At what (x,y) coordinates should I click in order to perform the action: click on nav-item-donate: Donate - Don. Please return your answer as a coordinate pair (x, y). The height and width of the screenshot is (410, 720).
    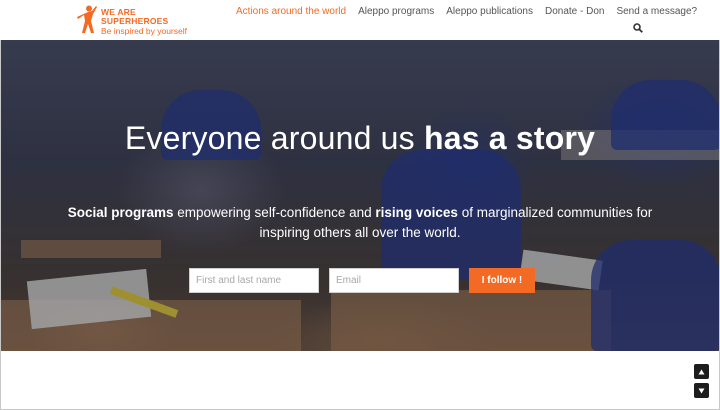
    Looking at the image, I should click on (574, 11).